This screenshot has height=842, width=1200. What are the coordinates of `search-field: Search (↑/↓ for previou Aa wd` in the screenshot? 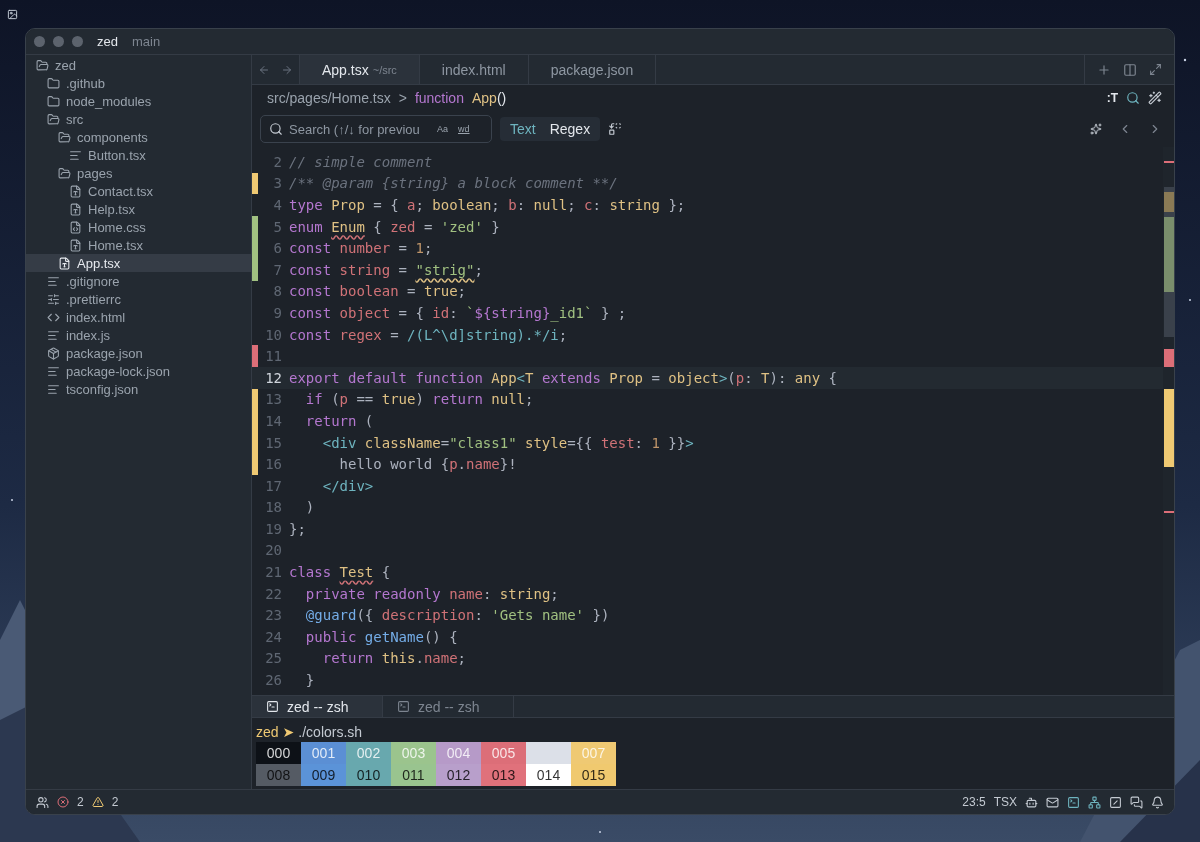 It's located at (376, 129).